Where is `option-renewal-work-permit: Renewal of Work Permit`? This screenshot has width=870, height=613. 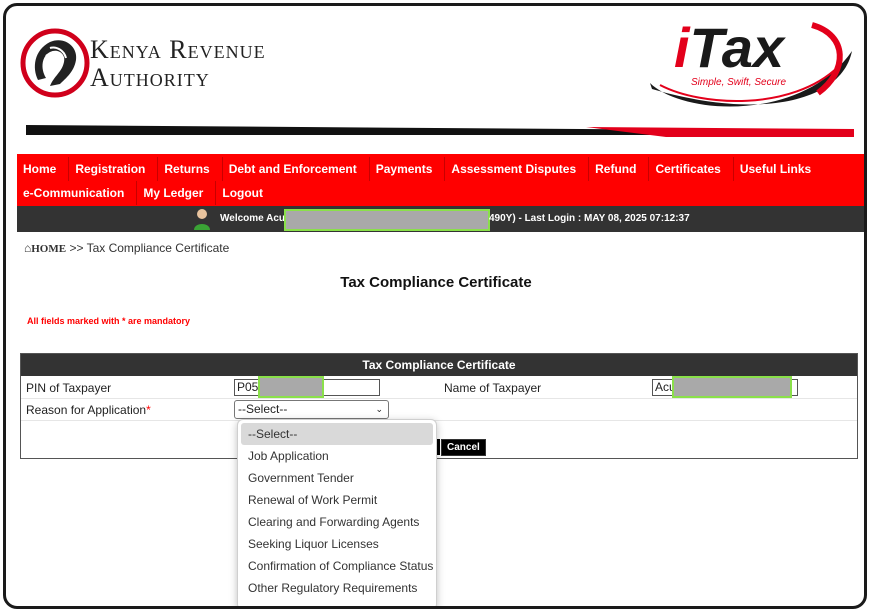 option-renewal-work-permit: Renewal of Work Permit is located at coordinates (337, 500).